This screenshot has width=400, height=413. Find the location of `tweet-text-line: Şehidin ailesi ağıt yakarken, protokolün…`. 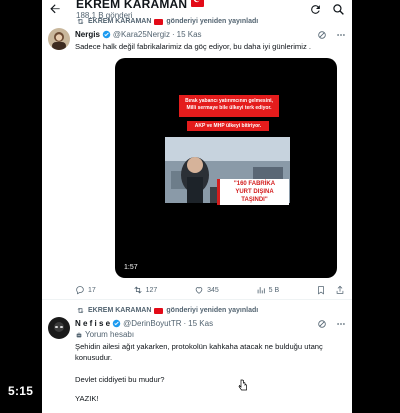

tweet-text-line: Şehidin ailesi ağıt yakarken, protokolün… is located at coordinates (199, 346).